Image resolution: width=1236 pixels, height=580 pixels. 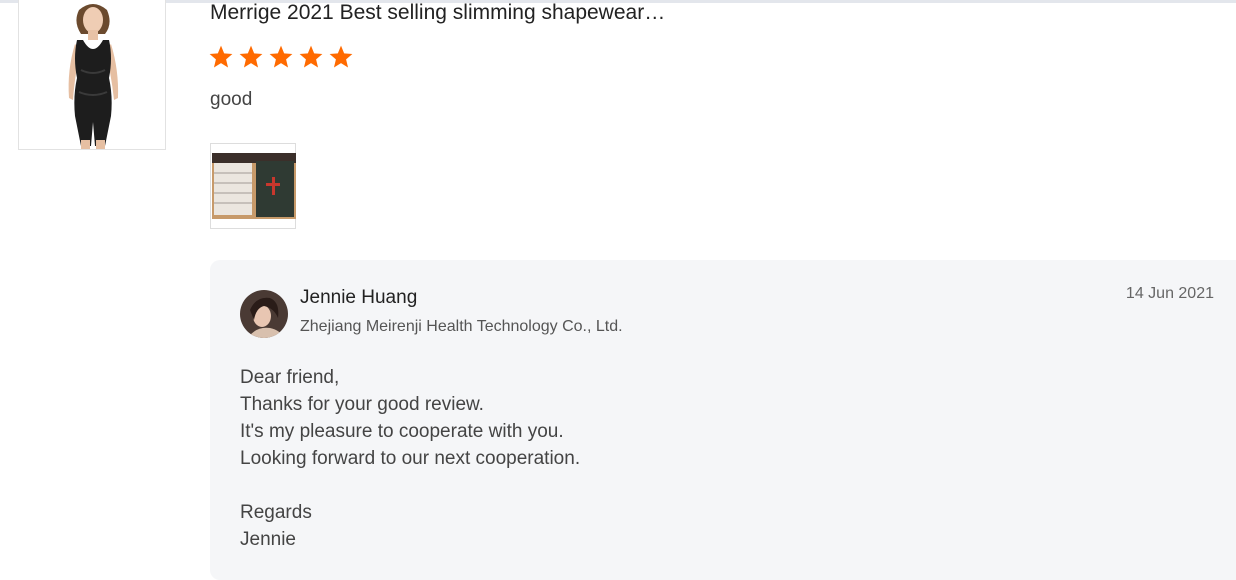 I want to click on product-image, so click(x=92, y=75).